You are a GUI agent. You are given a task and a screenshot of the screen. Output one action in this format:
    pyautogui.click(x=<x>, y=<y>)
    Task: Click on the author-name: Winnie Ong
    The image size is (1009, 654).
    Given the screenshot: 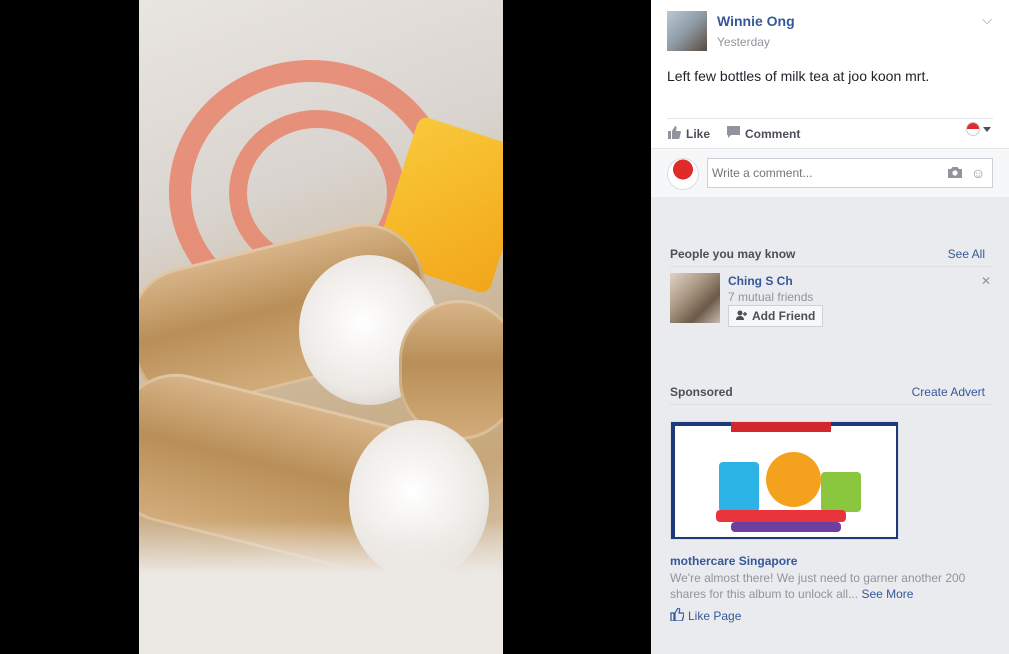 What is the action you would take?
    pyautogui.click(x=756, y=21)
    